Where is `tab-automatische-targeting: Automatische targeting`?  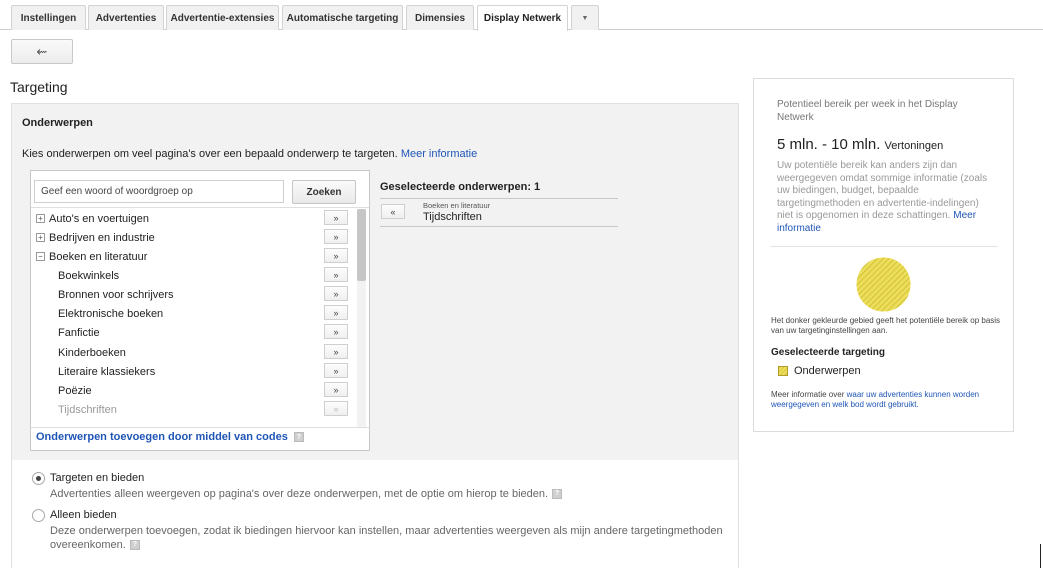
tab-automatische-targeting: Automatische targeting is located at coordinates (342, 17).